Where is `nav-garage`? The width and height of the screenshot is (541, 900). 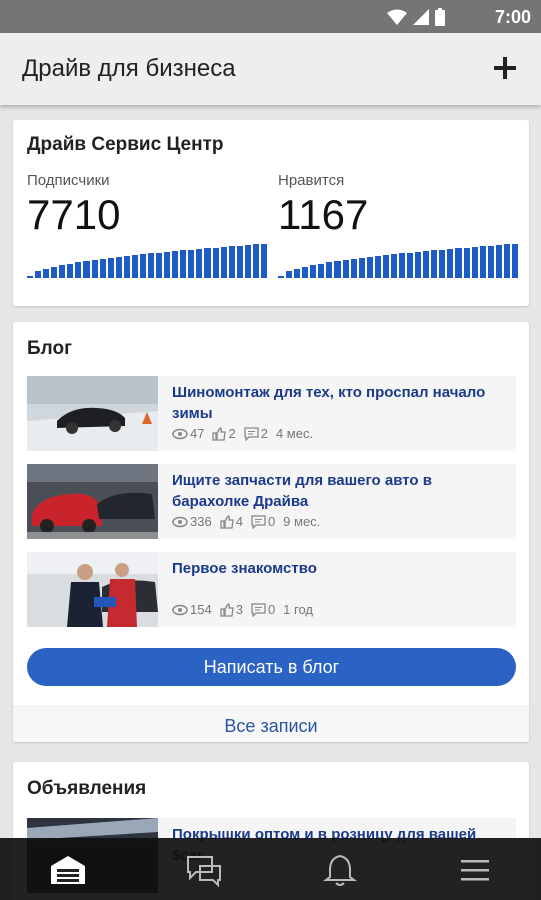 nav-garage is located at coordinates (68, 870).